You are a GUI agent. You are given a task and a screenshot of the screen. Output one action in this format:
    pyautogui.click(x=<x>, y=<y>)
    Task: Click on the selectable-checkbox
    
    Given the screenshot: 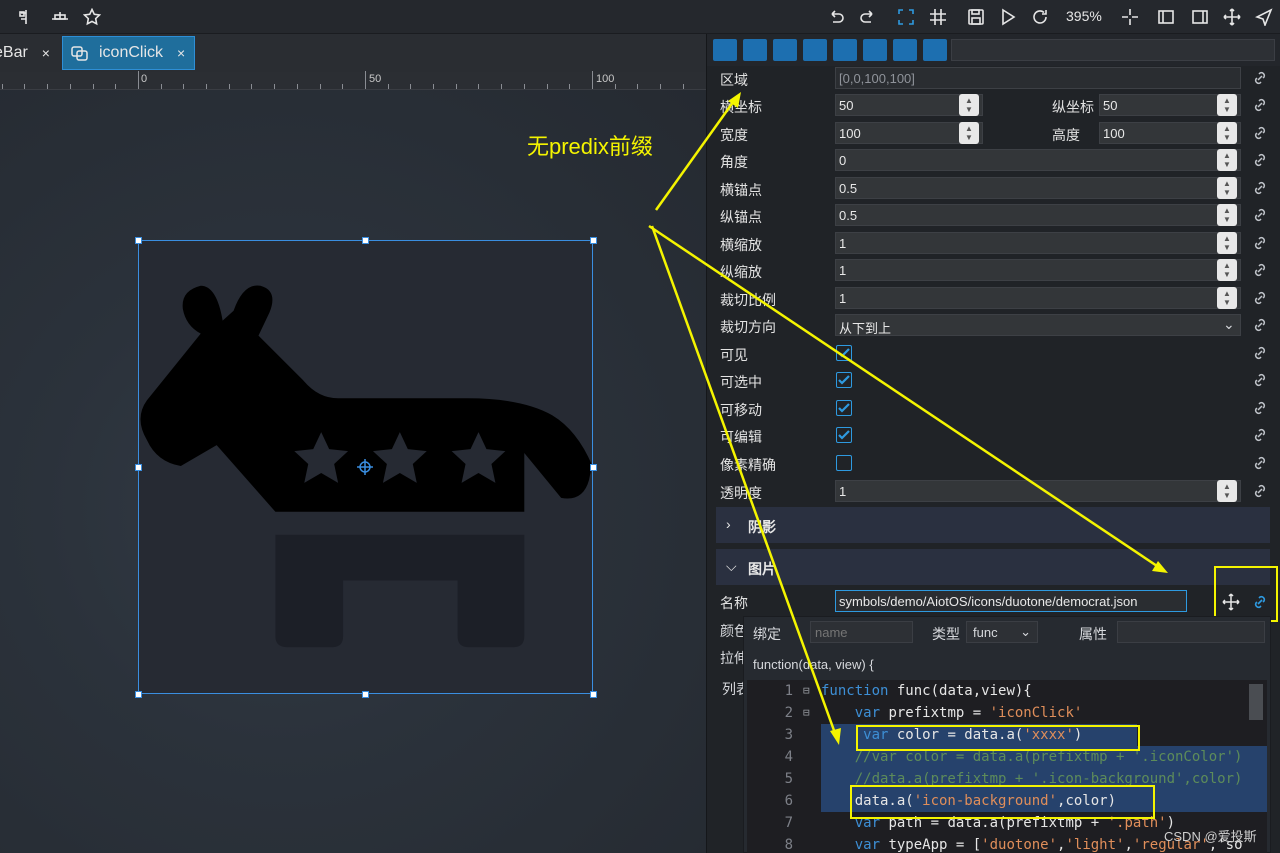 What is the action you would take?
    pyautogui.click(x=844, y=380)
    